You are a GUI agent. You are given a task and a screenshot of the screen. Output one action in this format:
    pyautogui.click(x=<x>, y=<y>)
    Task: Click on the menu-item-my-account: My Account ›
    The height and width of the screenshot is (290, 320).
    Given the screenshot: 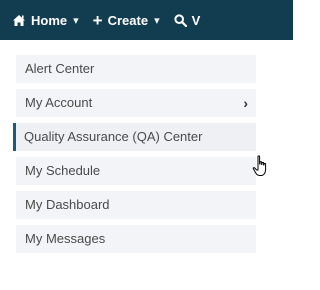 What is the action you would take?
    pyautogui.click(x=136, y=103)
    